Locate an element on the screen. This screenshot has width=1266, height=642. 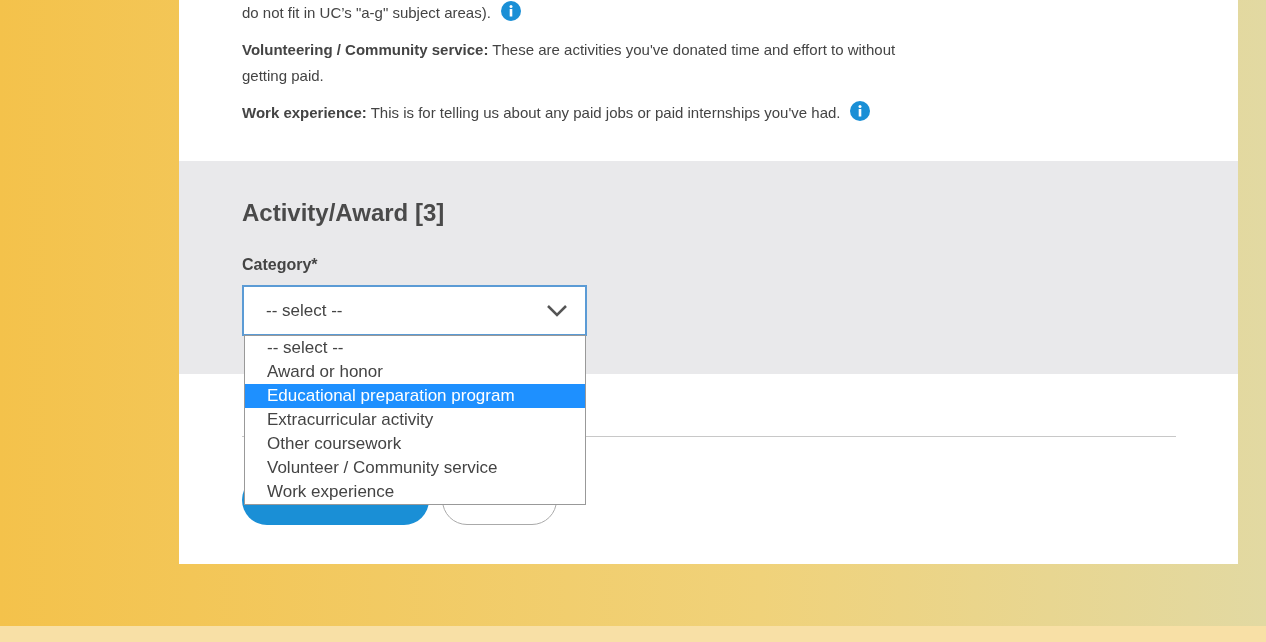
description-text: Work experience: This is for telling us about any paid jobs or paid internships you've had. is located at coordinates (541, 112).